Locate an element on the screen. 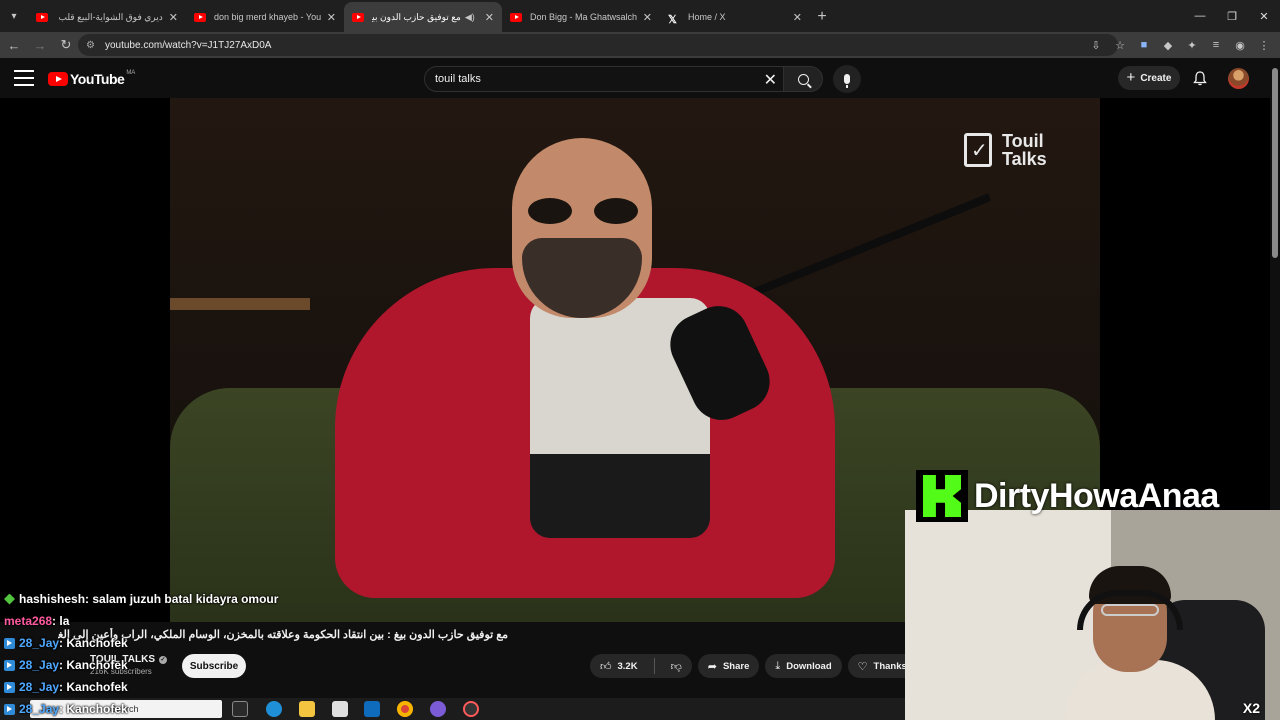 Image resolution: width=1280 pixels, height=720 pixels. translate-extension-icon: ■ is located at coordinates (1144, 45).